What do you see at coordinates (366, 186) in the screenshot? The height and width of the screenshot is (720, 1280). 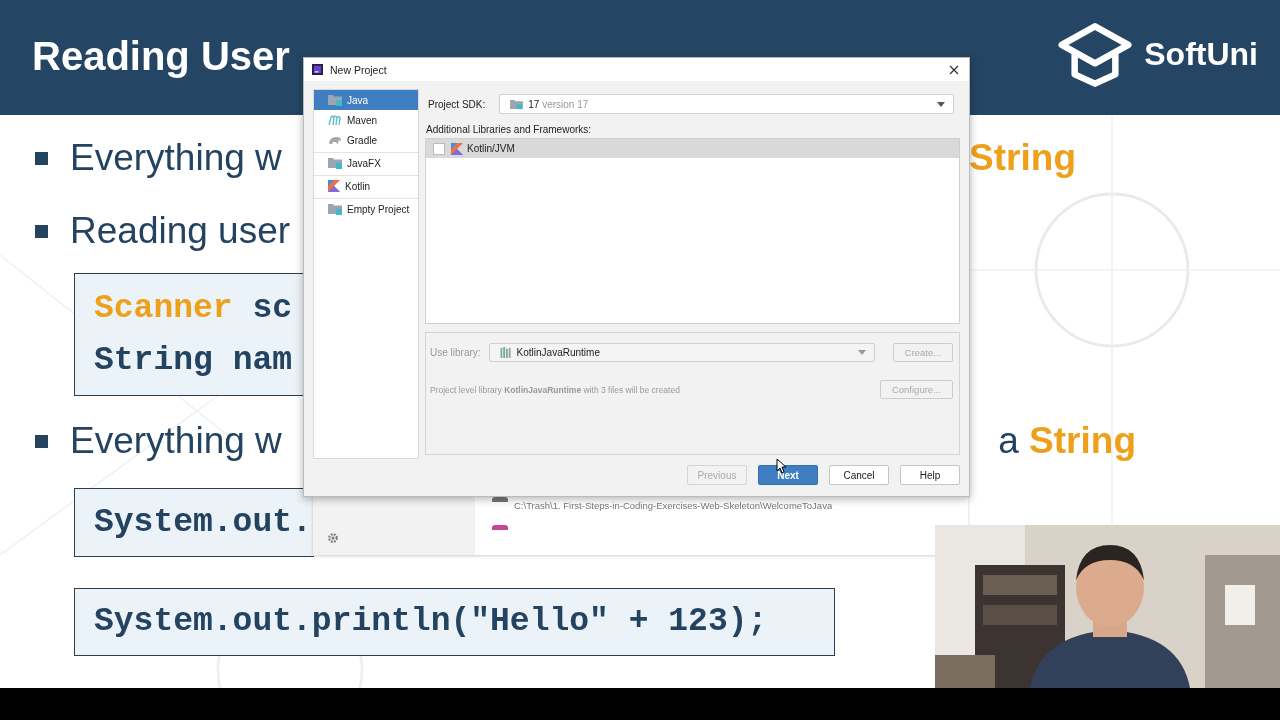 I see `project-type-item: Kotlin` at bounding box center [366, 186].